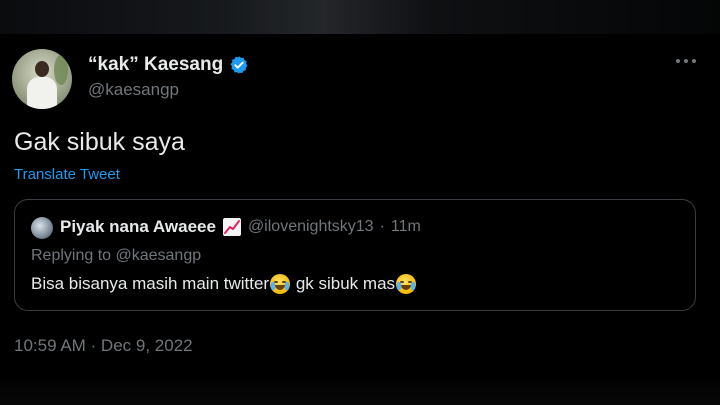  I want to click on quoted-text-part2: gk sibuk mas, so click(343, 283).